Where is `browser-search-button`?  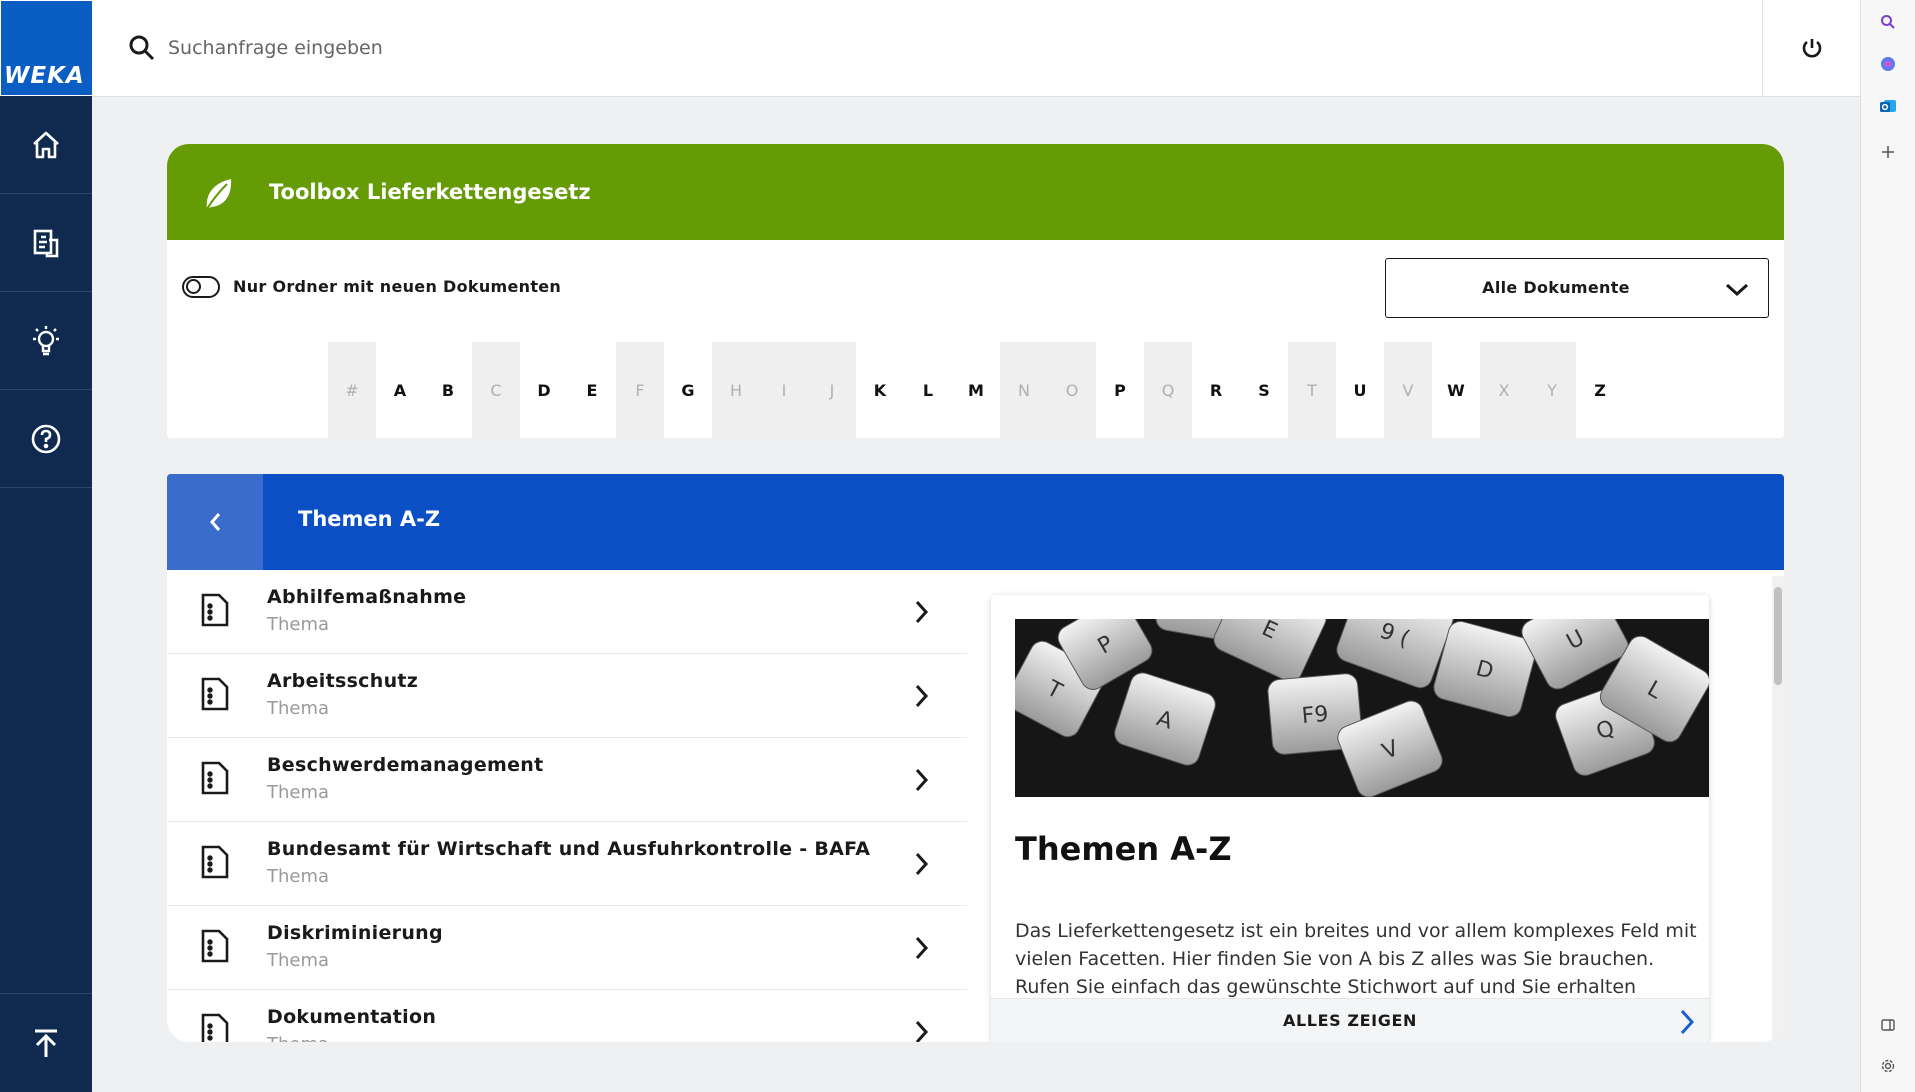 browser-search-button is located at coordinates (1888, 22).